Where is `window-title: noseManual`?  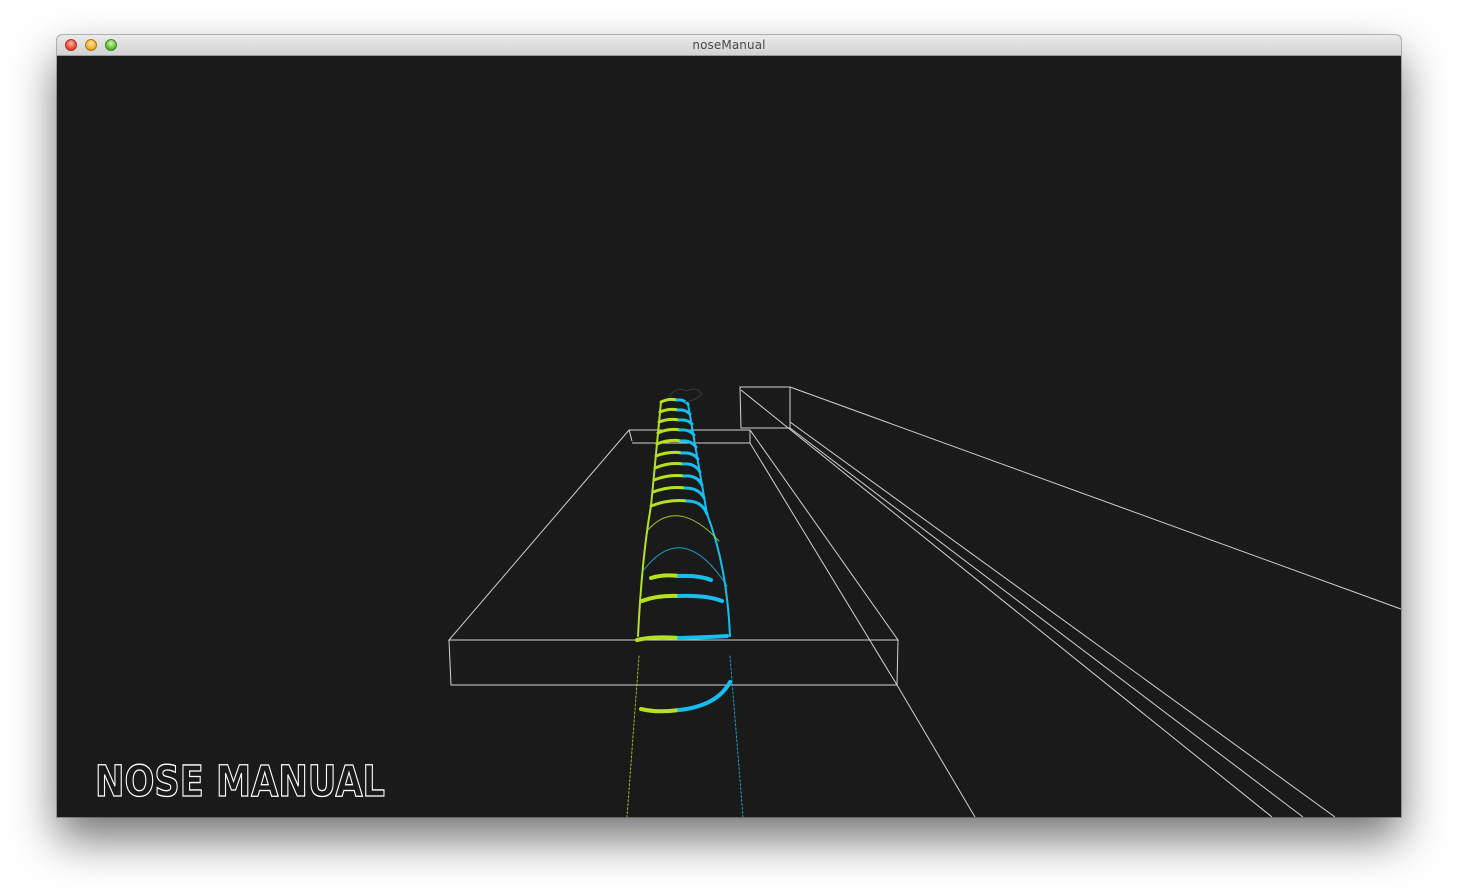
window-title: noseManual is located at coordinates (729, 45).